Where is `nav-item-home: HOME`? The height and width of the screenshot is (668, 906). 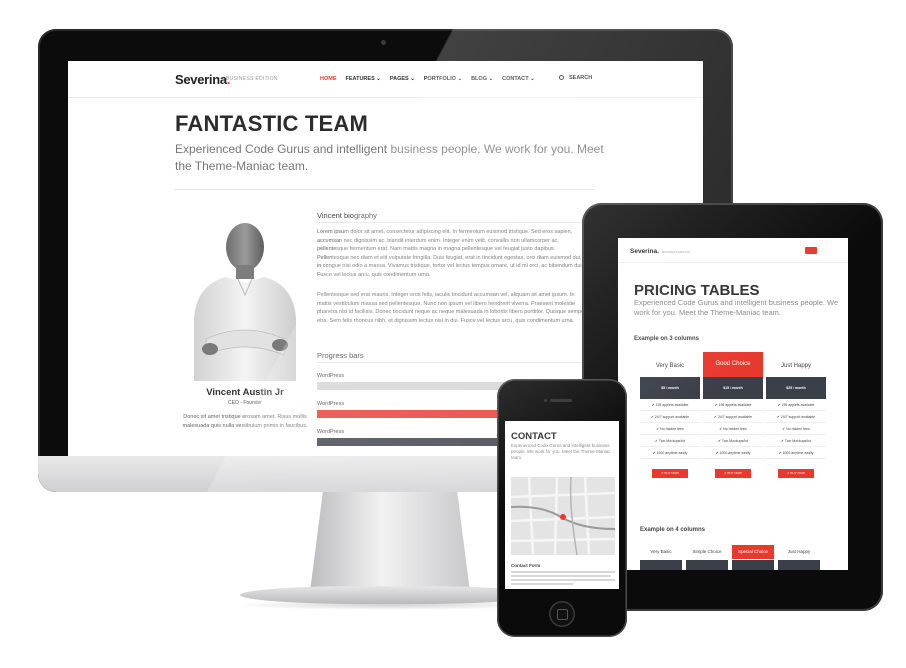 nav-item-home: HOME is located at coordinates (328, 79).